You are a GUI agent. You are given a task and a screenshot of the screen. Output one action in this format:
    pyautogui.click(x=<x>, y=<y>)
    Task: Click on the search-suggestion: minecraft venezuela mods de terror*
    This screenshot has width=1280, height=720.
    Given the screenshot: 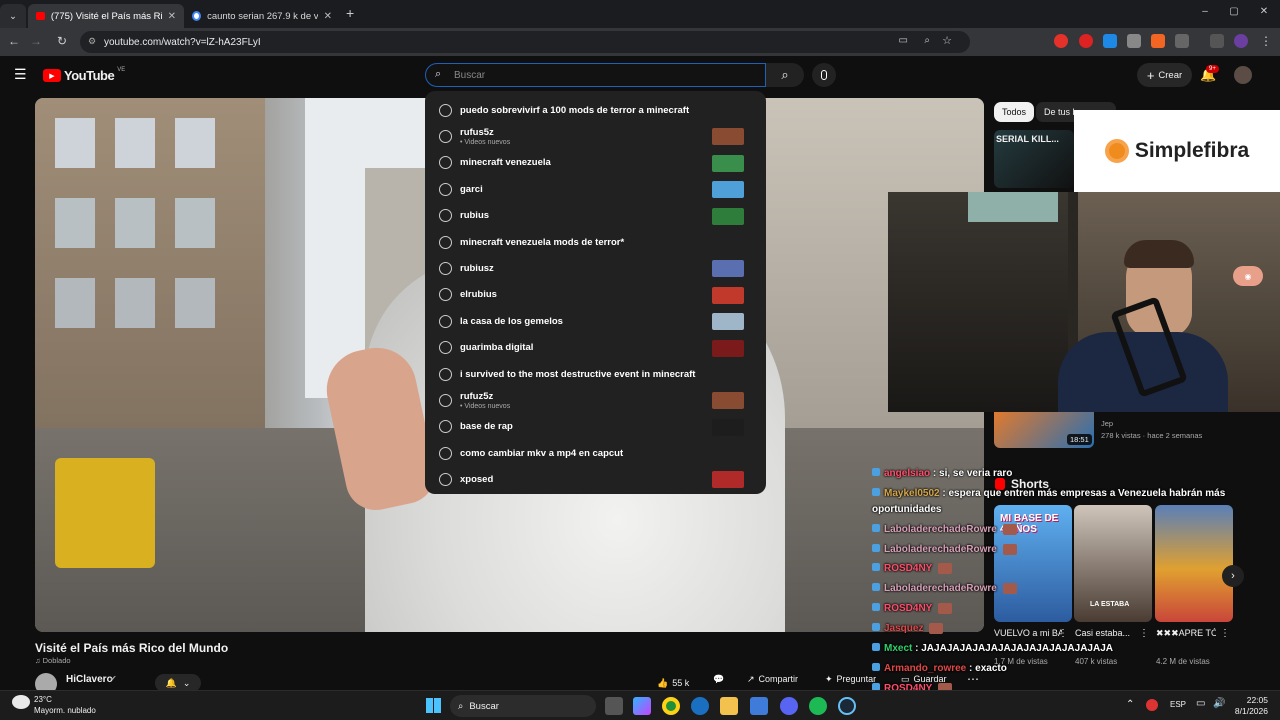 What is the action you would take?
    pyautogui.click(x=595, y=242)
    